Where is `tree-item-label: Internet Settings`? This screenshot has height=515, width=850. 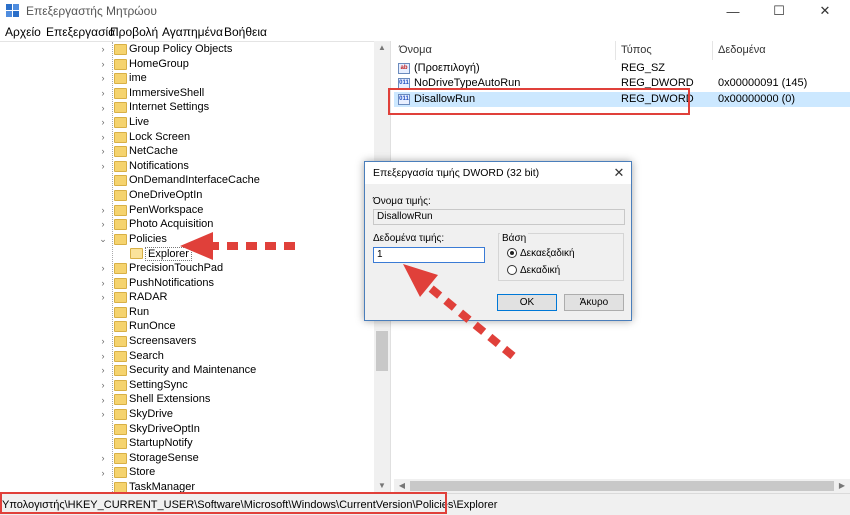 tree-item-label: Internet Settings is located at coordinates (169, 107).